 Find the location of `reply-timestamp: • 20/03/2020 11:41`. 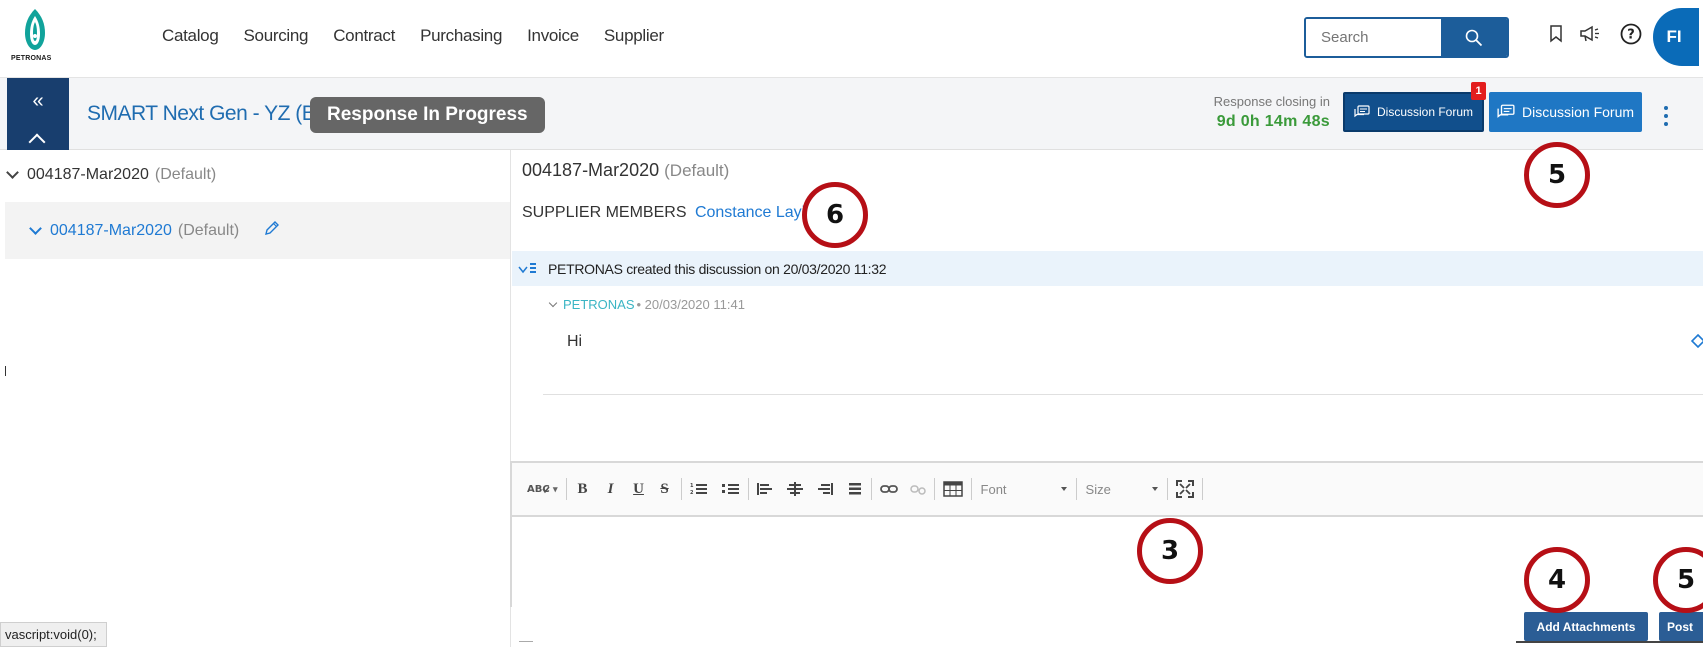

reply-timestamp: • 20/03/2020 11:41 is located at coordinates (690, 304).